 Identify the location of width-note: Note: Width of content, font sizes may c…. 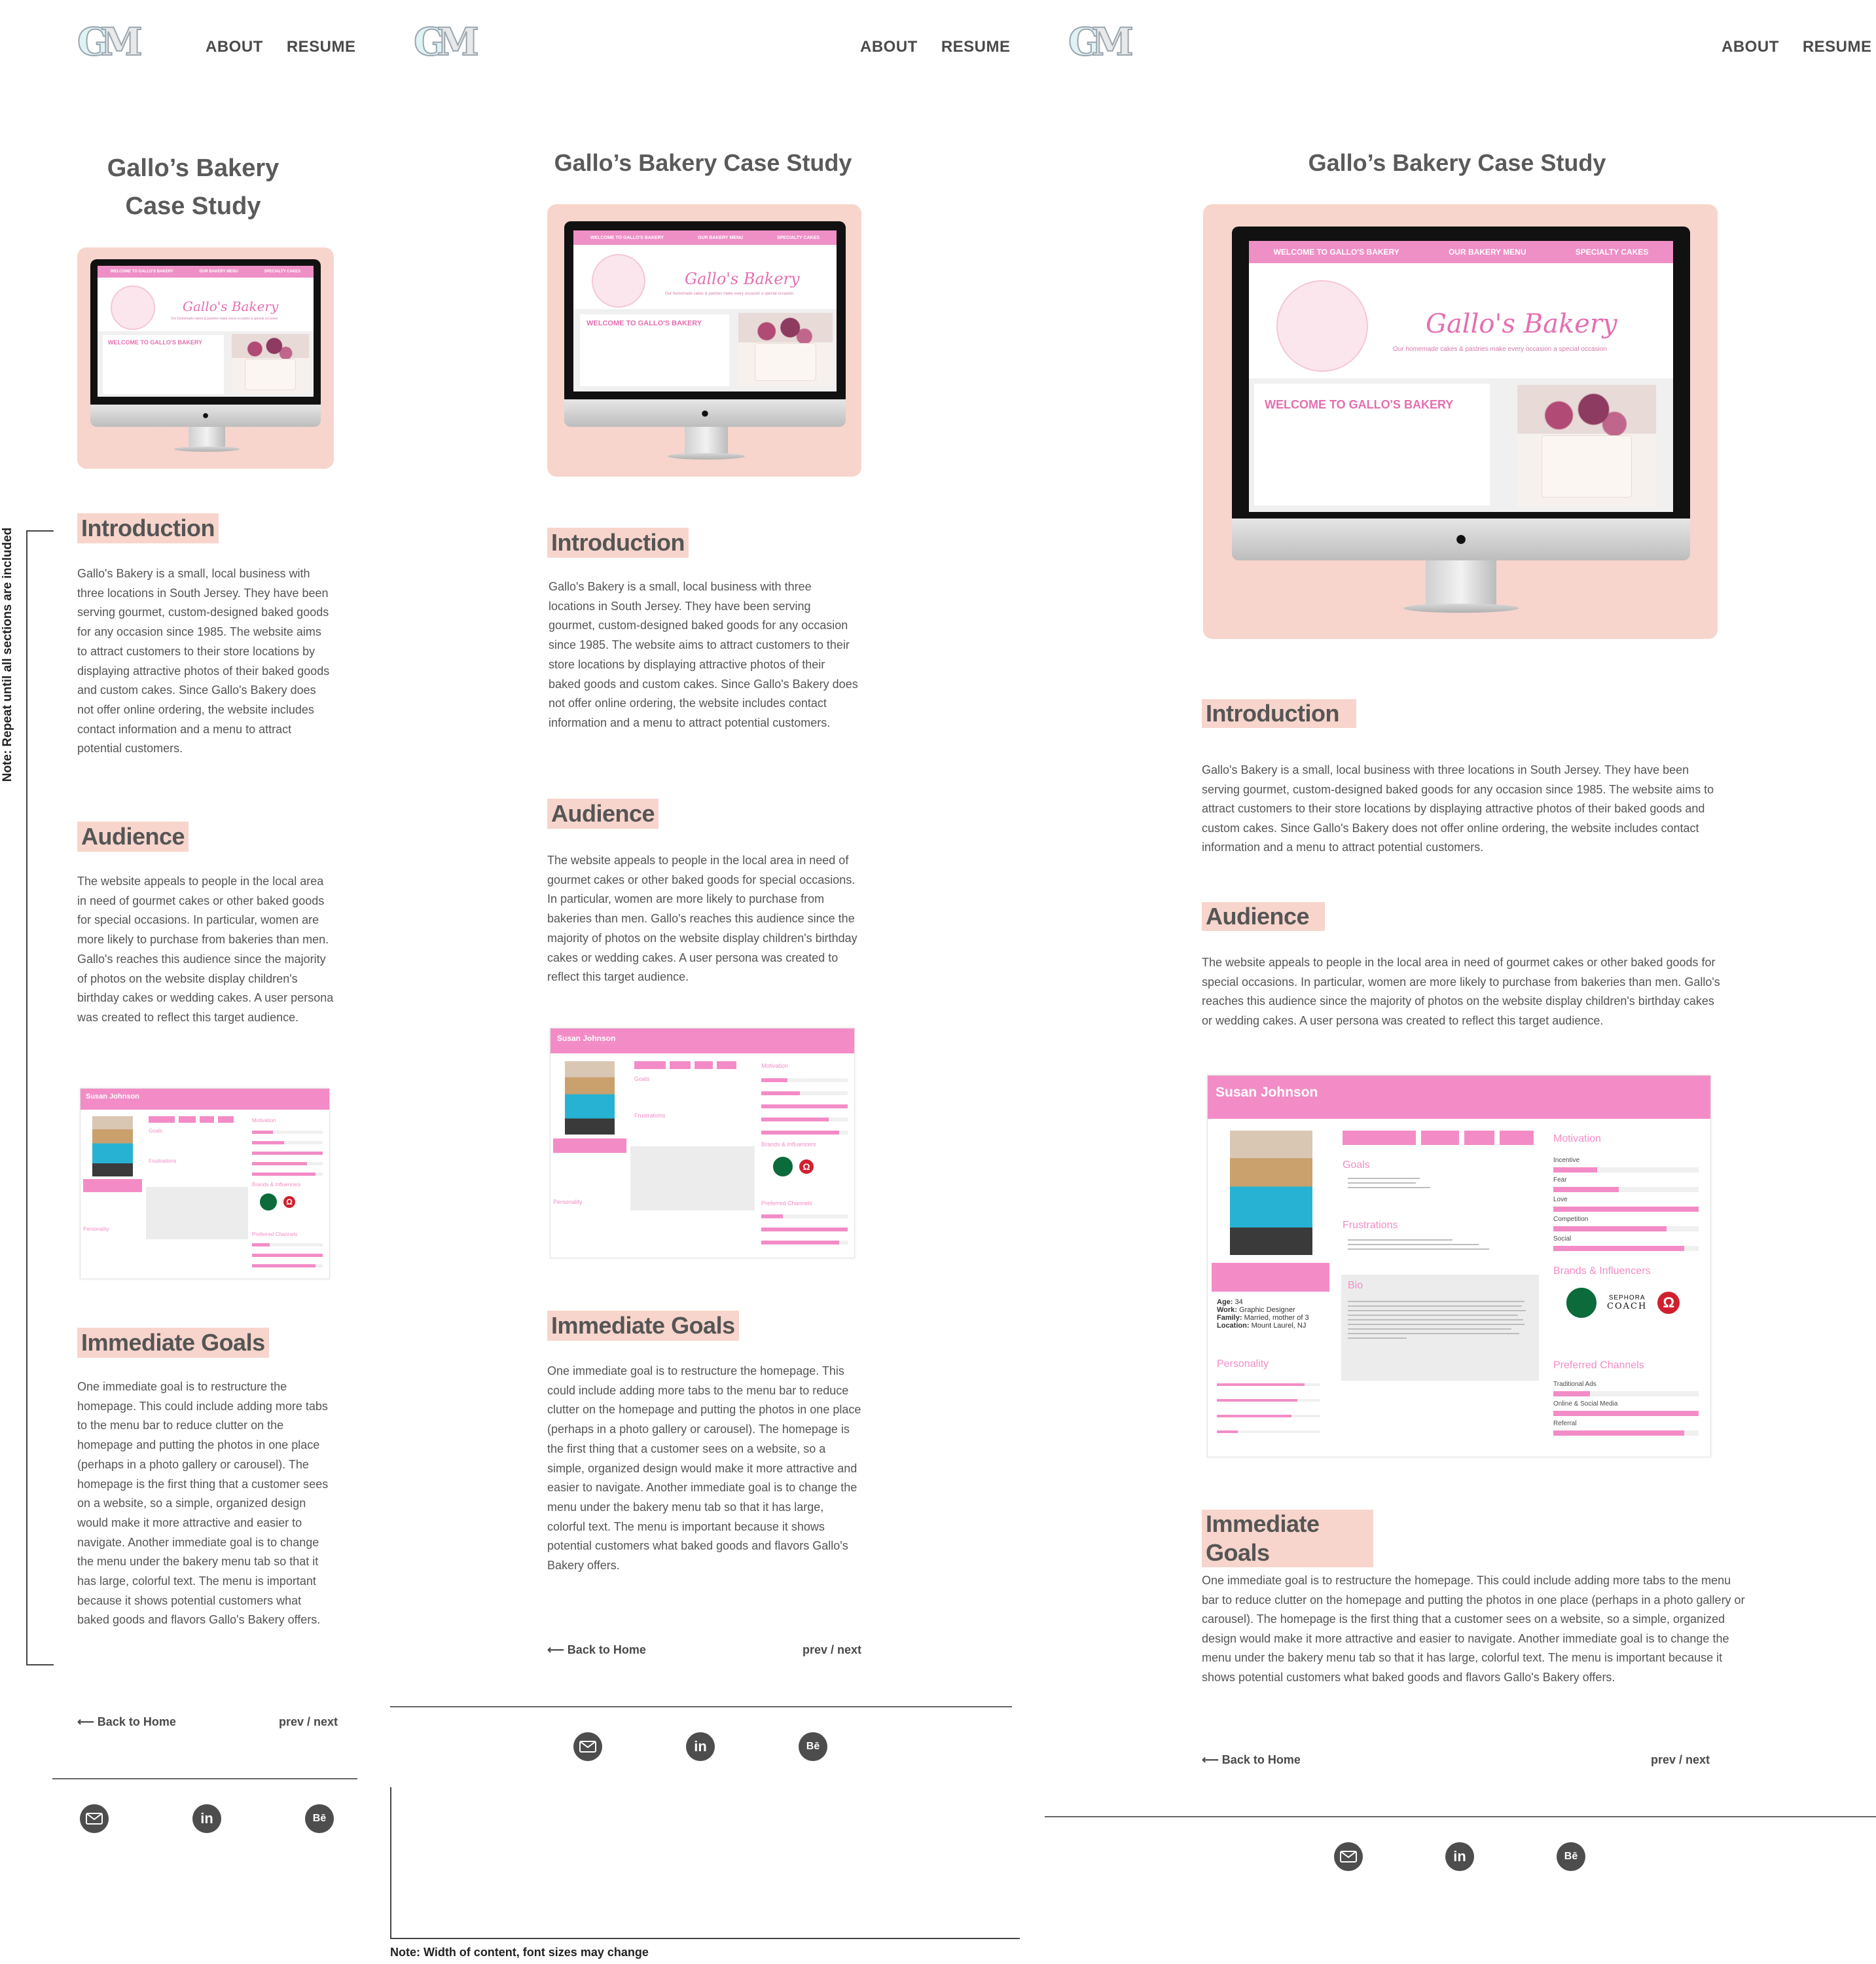
(519, 1952).